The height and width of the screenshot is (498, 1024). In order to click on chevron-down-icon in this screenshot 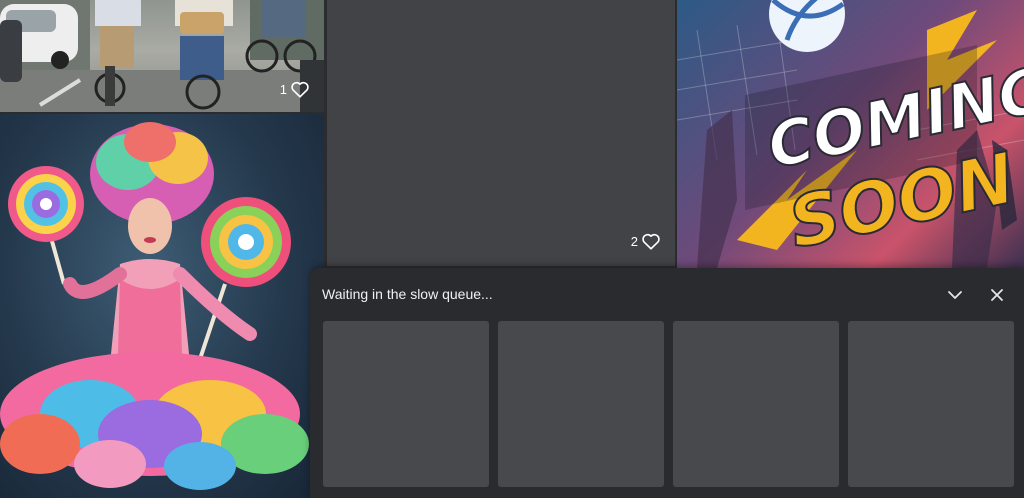, I will do `click(955, 295)`.